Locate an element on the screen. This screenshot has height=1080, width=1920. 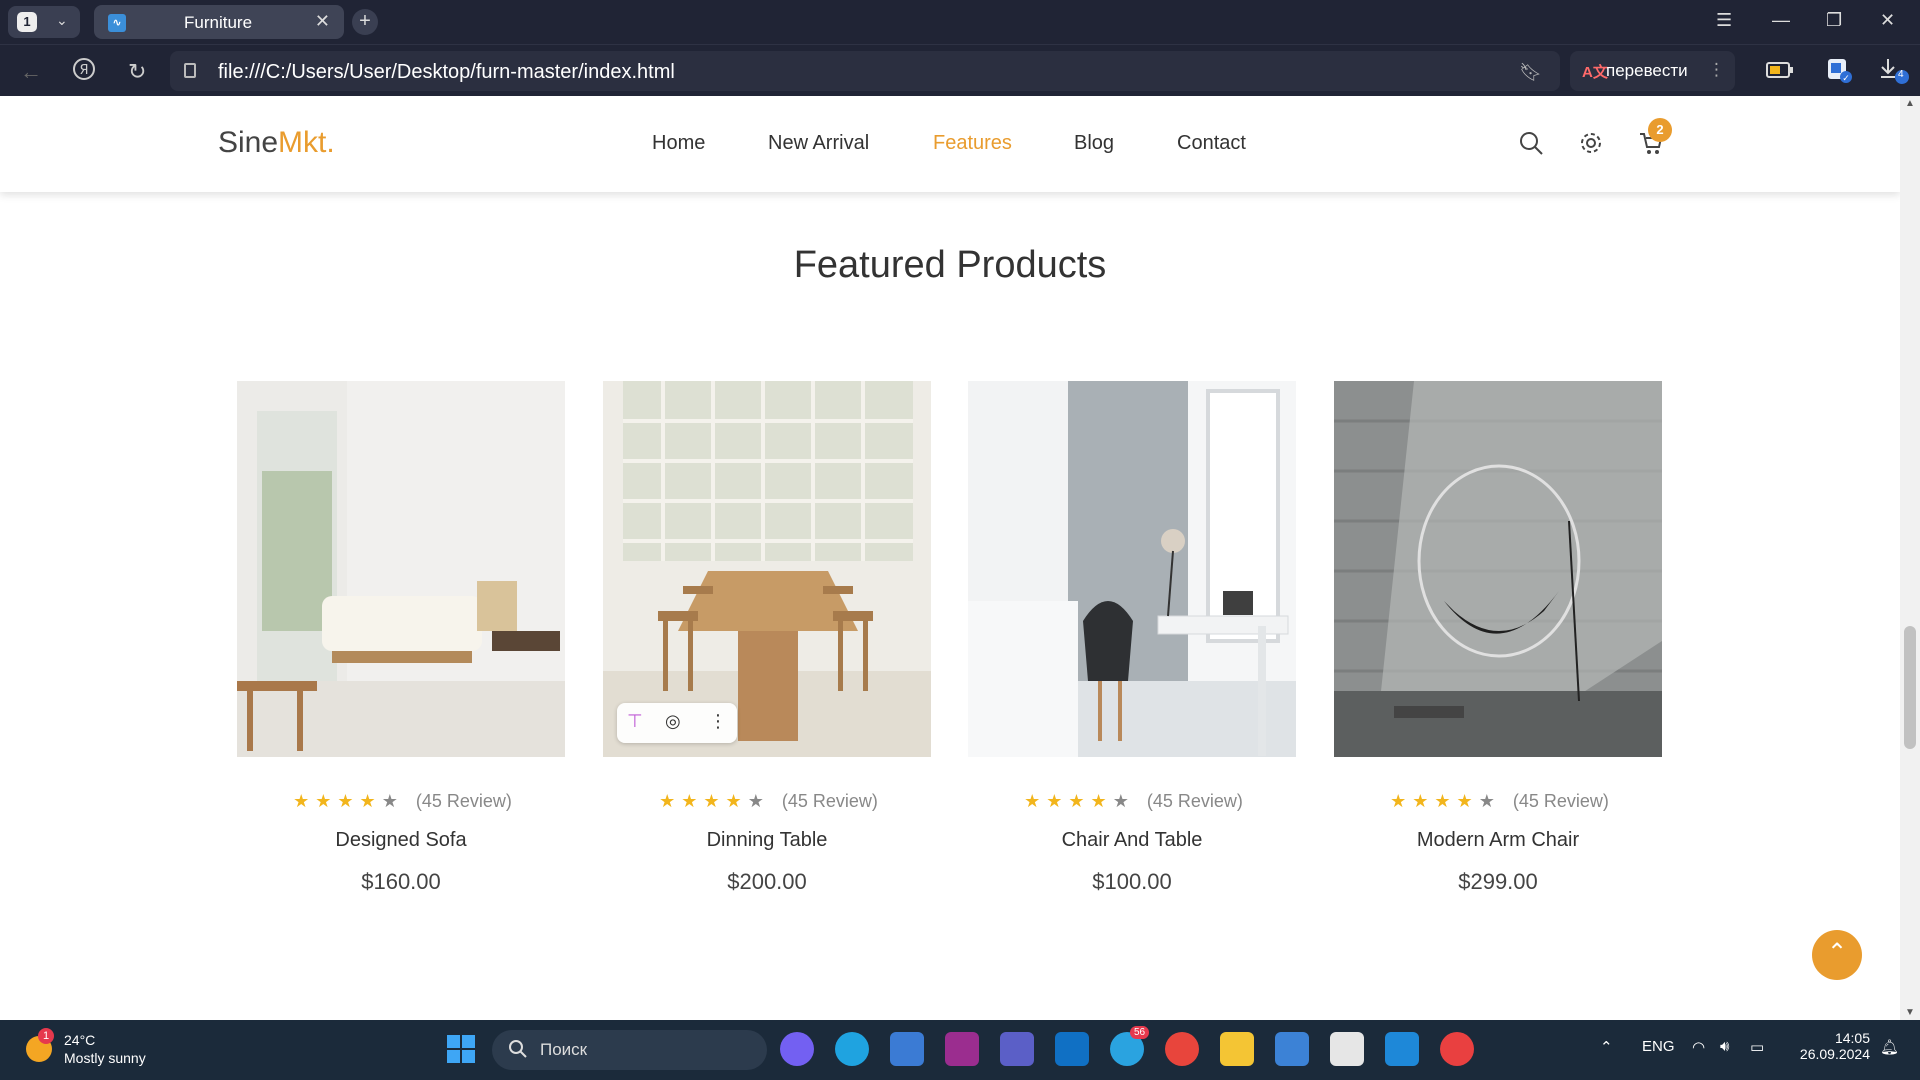
site-logo: SineMkt. is located at coordinates (276, 143).